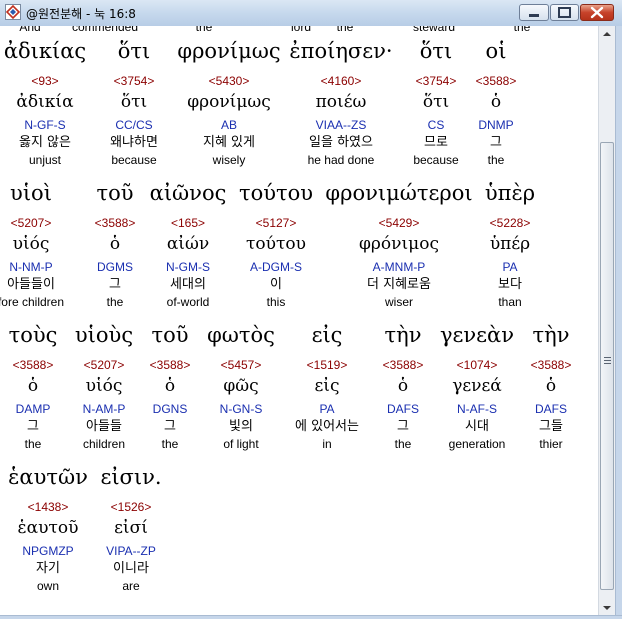 The image size is (622, 620). Describe the element at coordinates (402, 409) in the screenshot. I see `morphology-code: DAFS` at that location.